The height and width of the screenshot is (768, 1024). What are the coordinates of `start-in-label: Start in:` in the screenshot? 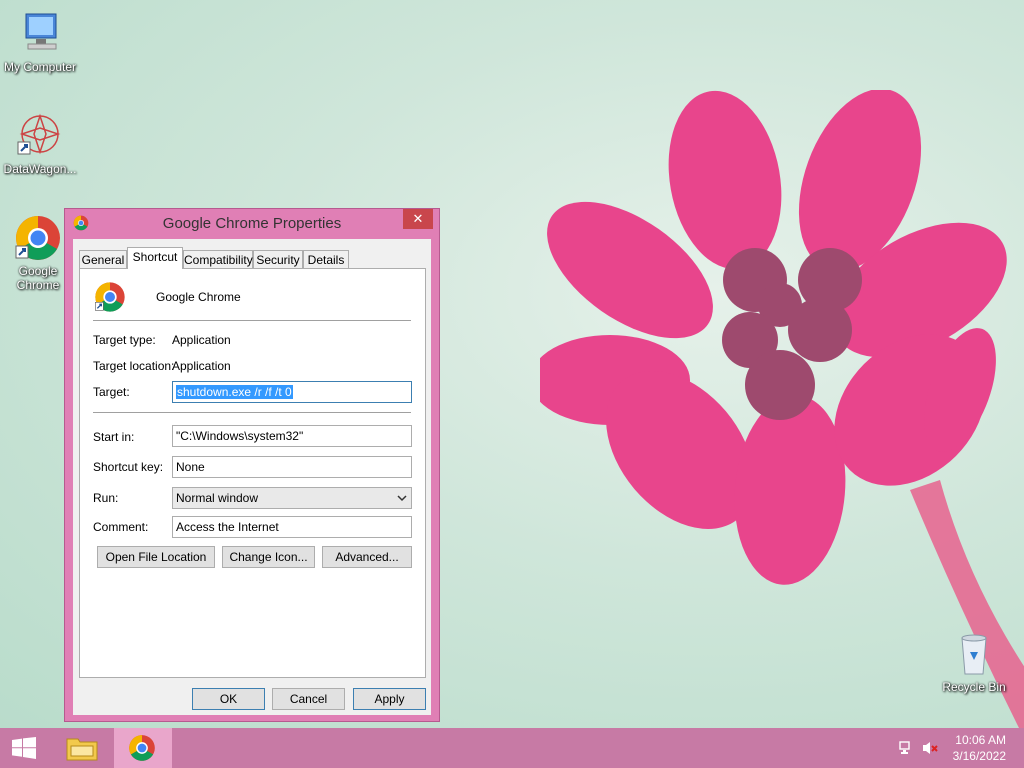 It's located at (114, 437).